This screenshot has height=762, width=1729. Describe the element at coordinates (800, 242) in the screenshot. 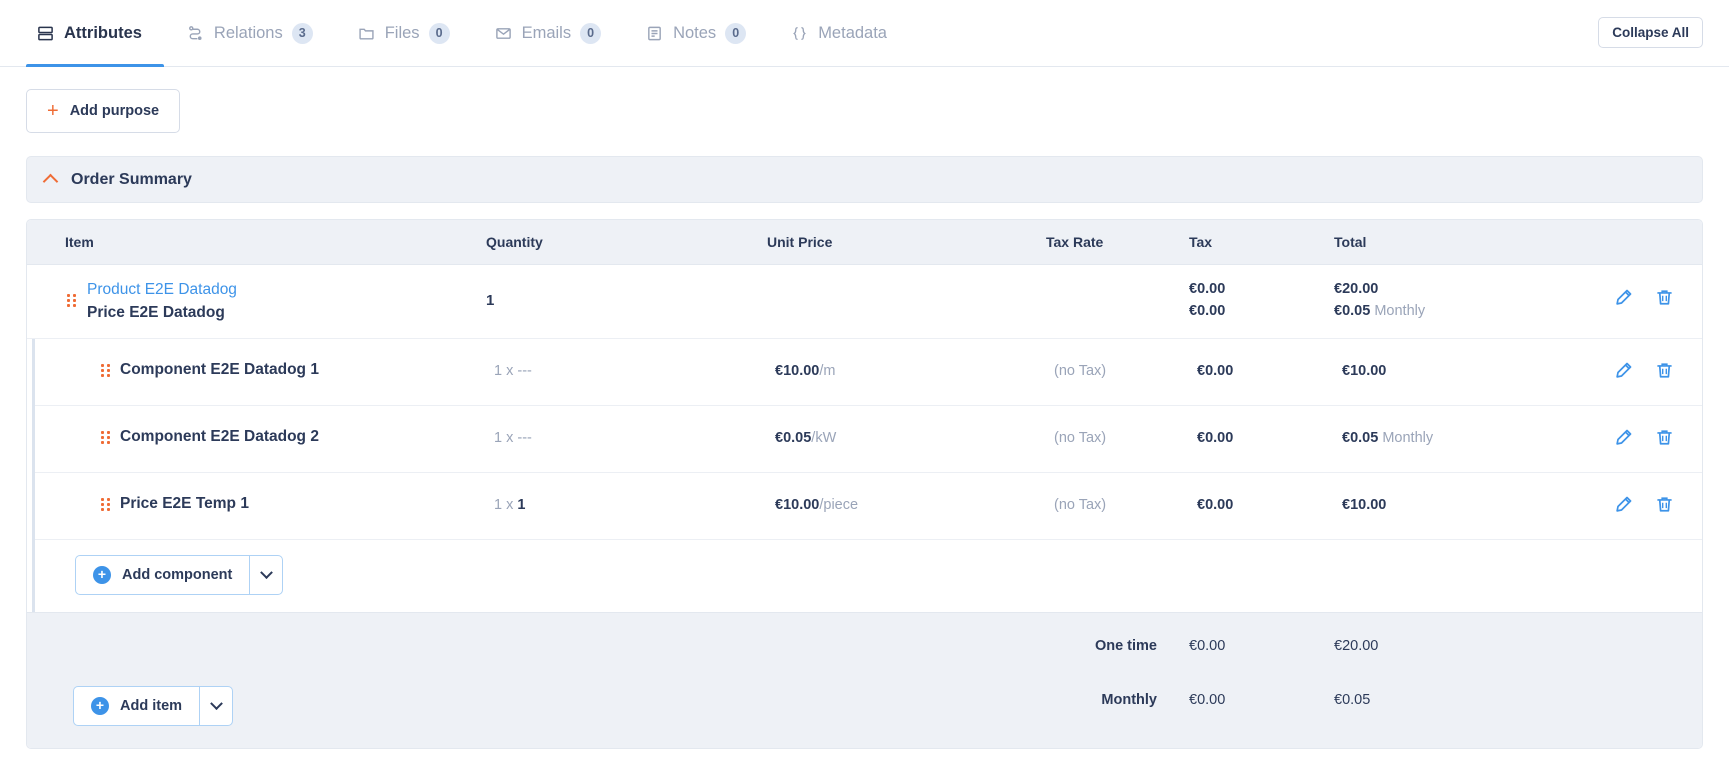

I see `column-header-unit-price: Unit Price` at that location.